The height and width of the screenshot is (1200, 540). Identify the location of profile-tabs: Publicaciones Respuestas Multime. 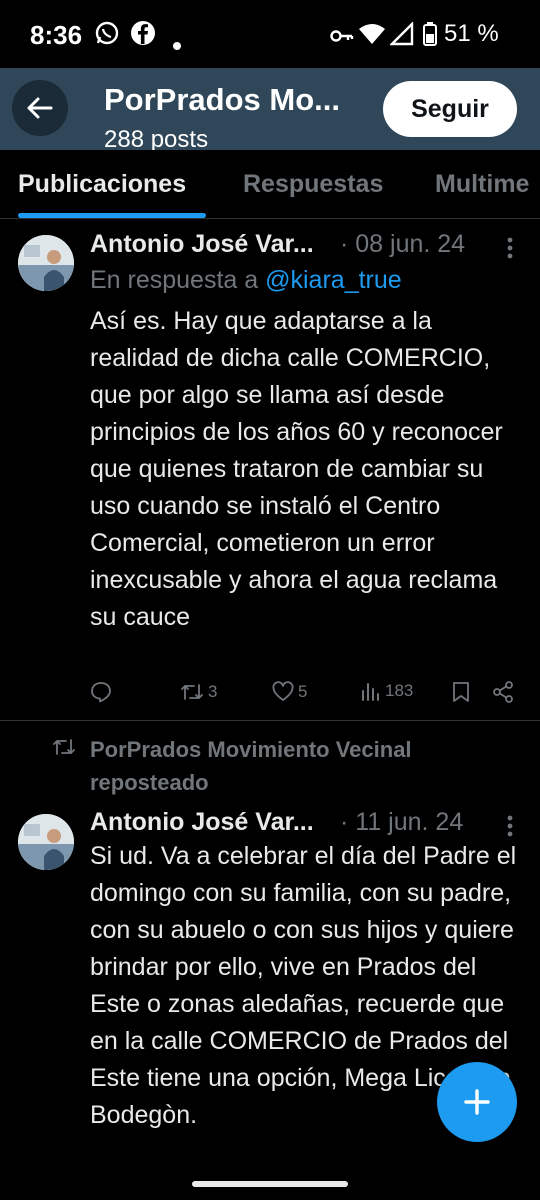
(270, 184).